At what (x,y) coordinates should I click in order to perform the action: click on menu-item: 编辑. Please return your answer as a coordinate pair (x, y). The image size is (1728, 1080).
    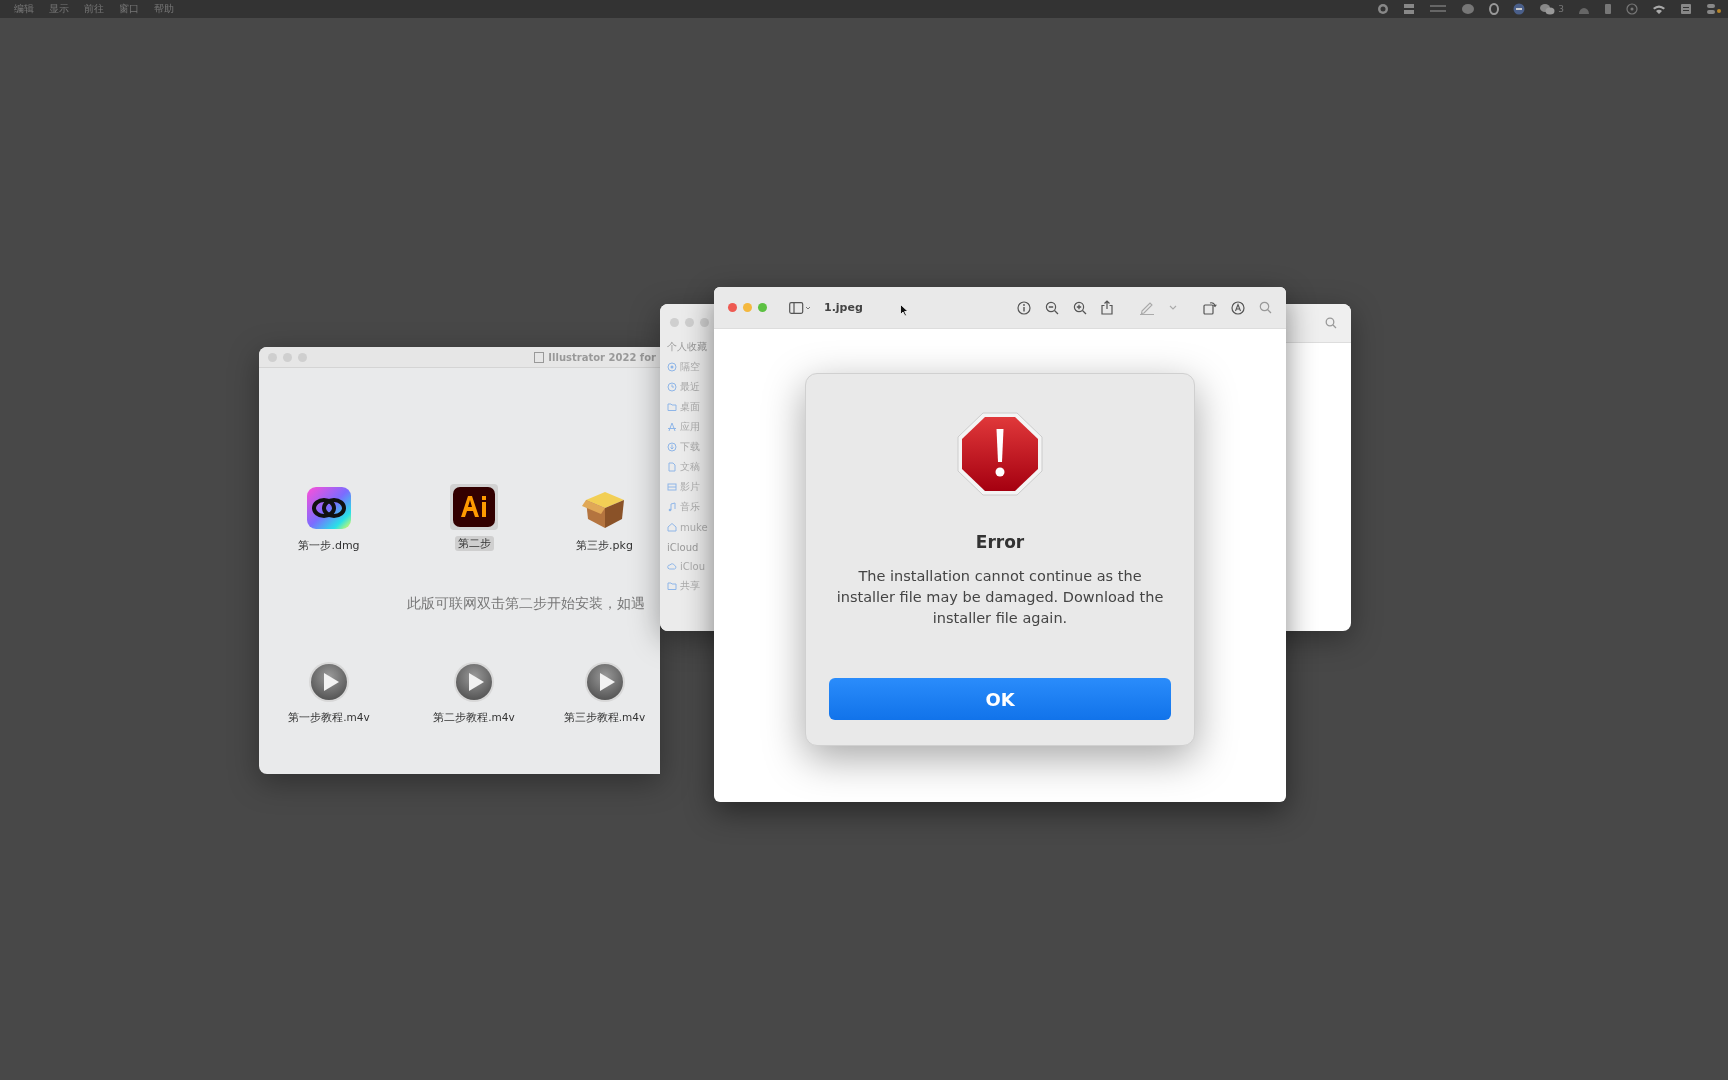
    Looking at the image, I should click on (24, 9).